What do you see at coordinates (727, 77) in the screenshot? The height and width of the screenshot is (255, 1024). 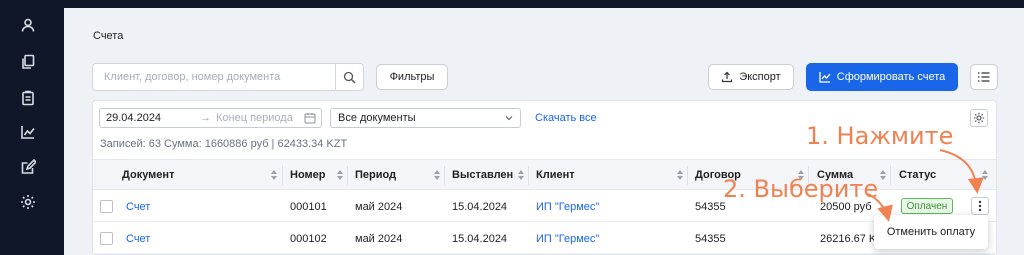 I see `upload-icon` at bounding box center [727, 77].